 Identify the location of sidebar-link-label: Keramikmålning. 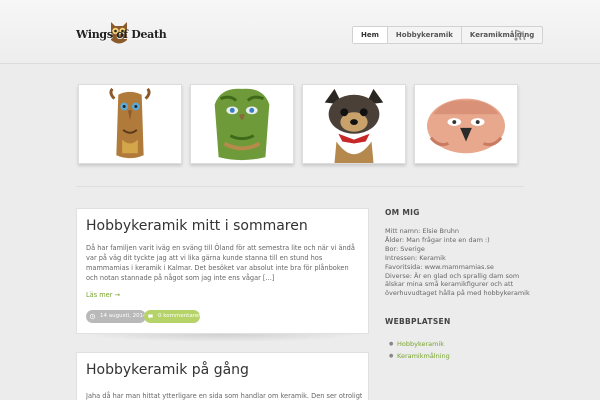
(423, 356).